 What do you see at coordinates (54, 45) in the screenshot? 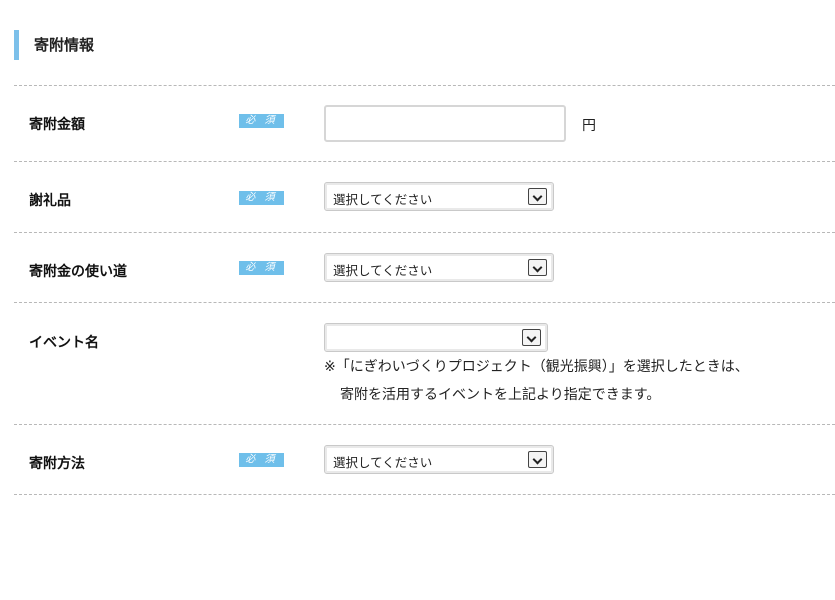
I see `section-title: 寄附情報` at bounding box center [54, 45].